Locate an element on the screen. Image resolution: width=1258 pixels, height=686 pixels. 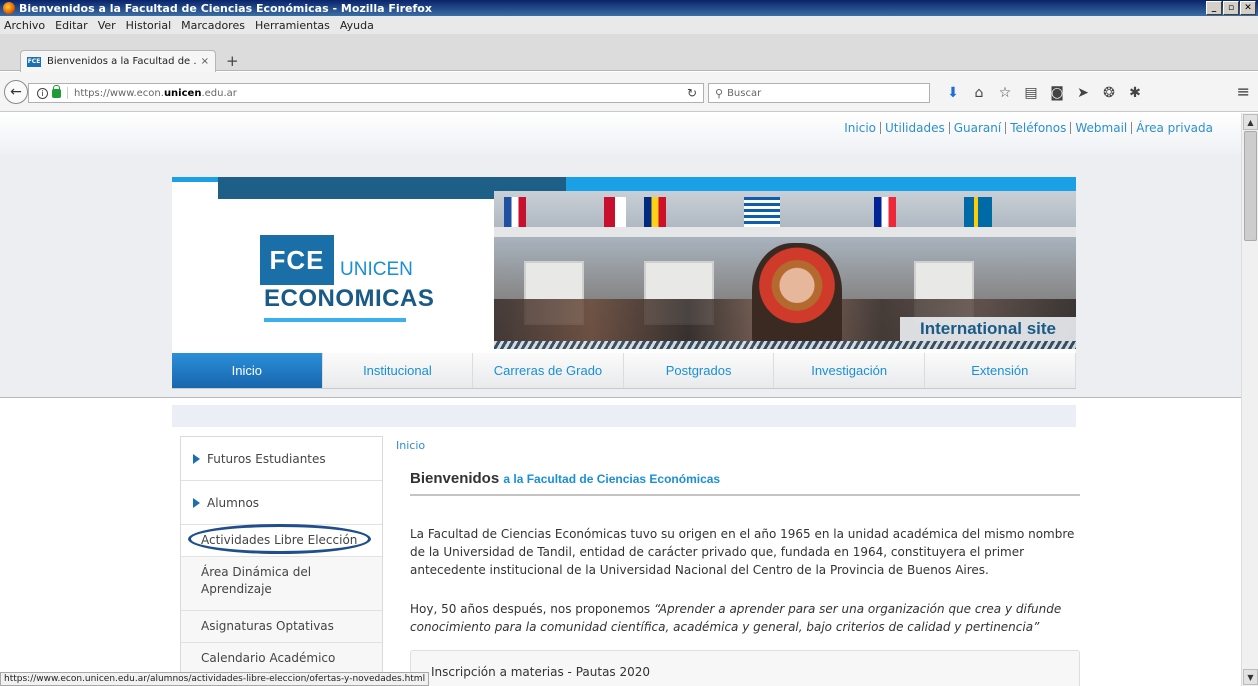
send-icon: ➤ is located at coordinates (1083, 93).